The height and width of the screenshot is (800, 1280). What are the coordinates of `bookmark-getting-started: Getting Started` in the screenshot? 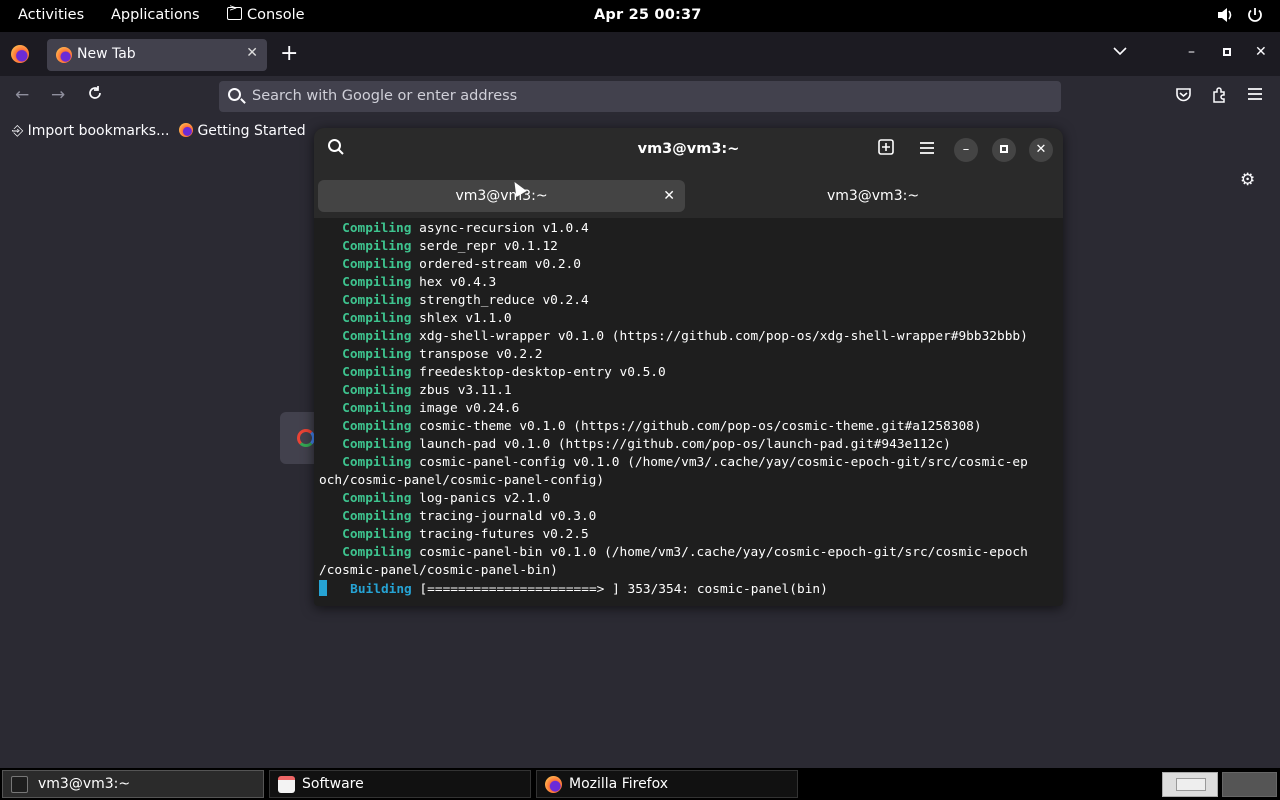 It's located at (242, 131).